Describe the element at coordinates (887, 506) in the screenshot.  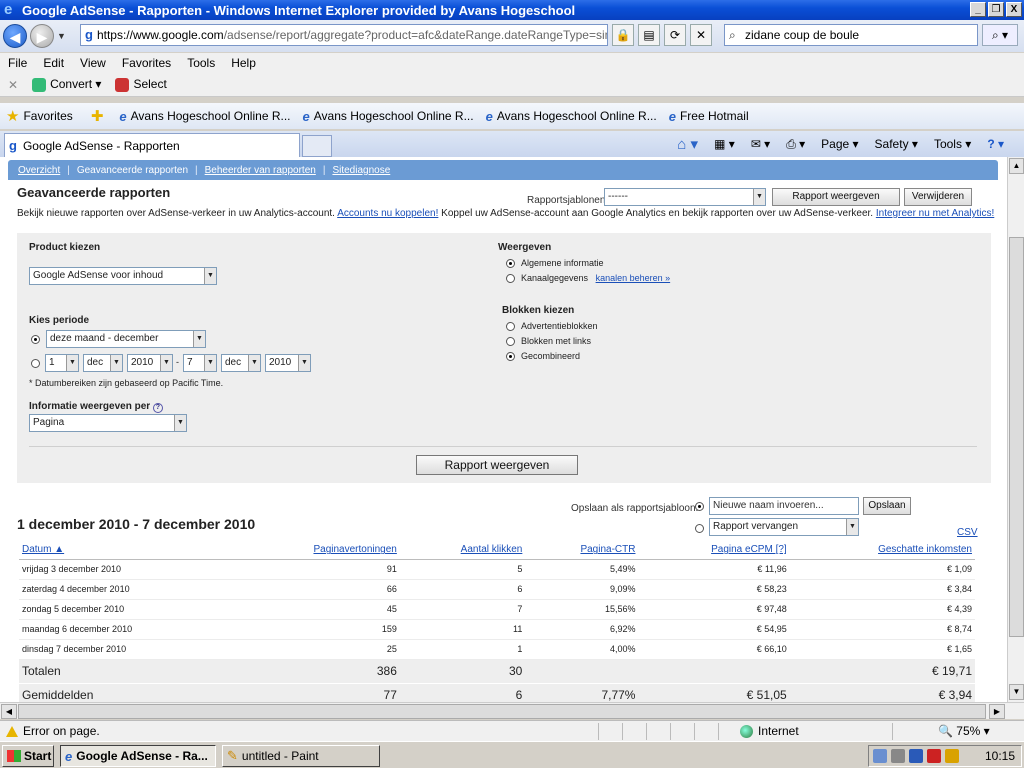
I see `save-button: Opslaan` at that location.